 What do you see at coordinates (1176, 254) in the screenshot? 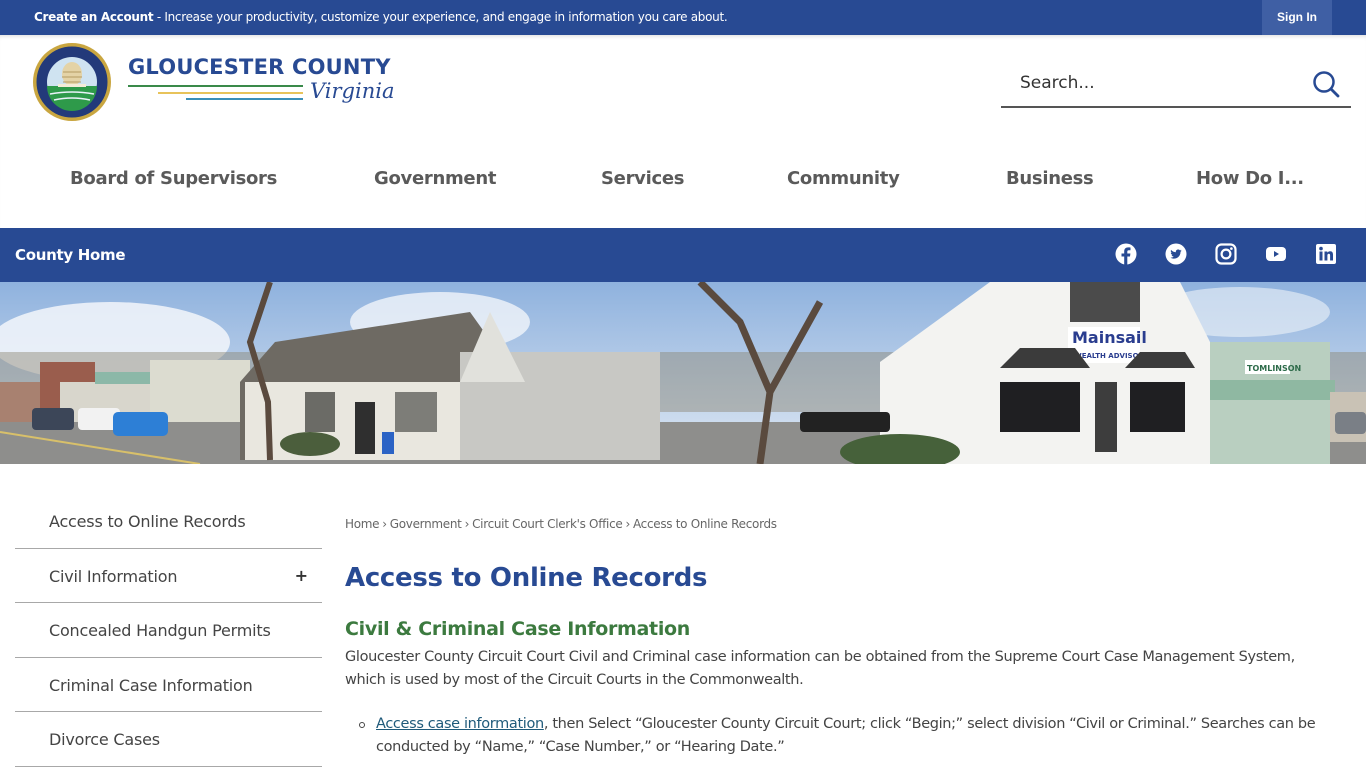
I see `twitter-icon` at bounding box center [1176, 254].